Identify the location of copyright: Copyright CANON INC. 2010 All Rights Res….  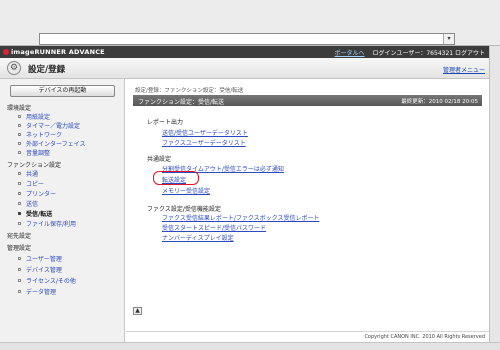
(424, 337).